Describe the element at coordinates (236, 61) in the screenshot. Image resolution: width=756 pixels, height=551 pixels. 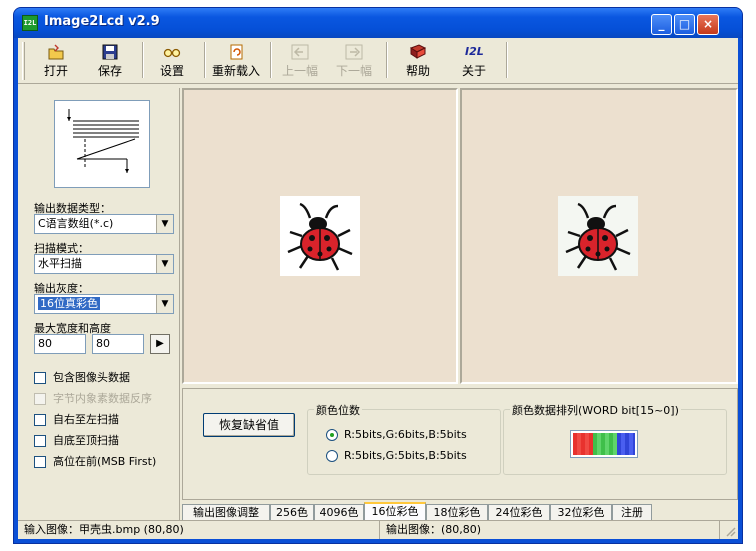
I see `reload-button: 重新载入` at that location.